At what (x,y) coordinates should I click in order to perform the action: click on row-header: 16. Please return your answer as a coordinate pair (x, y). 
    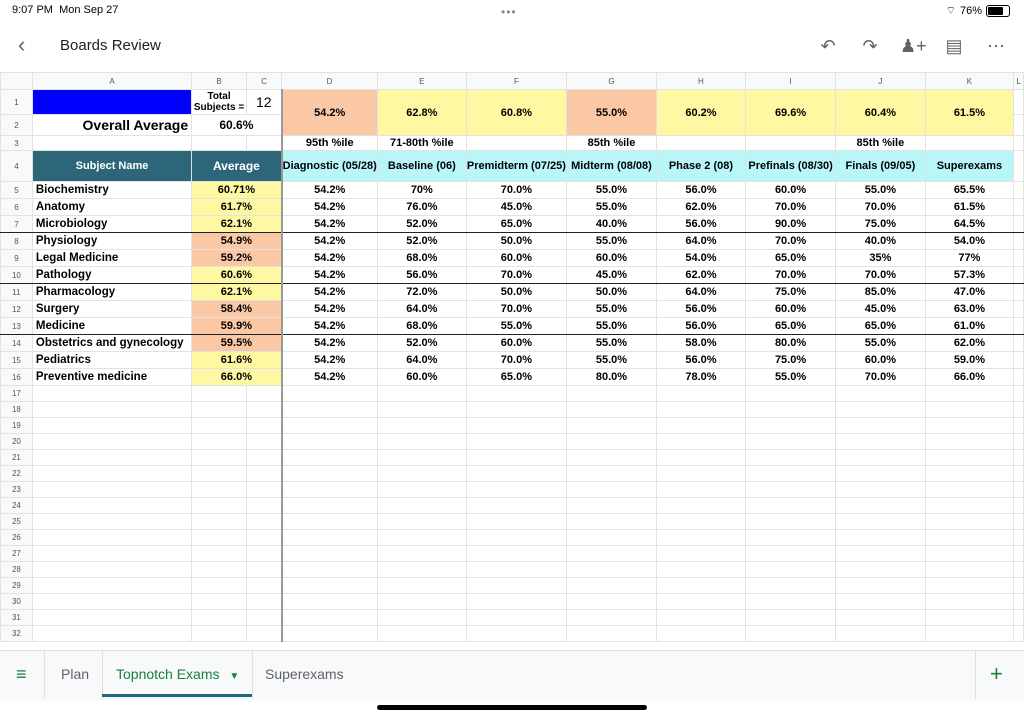
    Looking at the image, I should click on (16, 377).